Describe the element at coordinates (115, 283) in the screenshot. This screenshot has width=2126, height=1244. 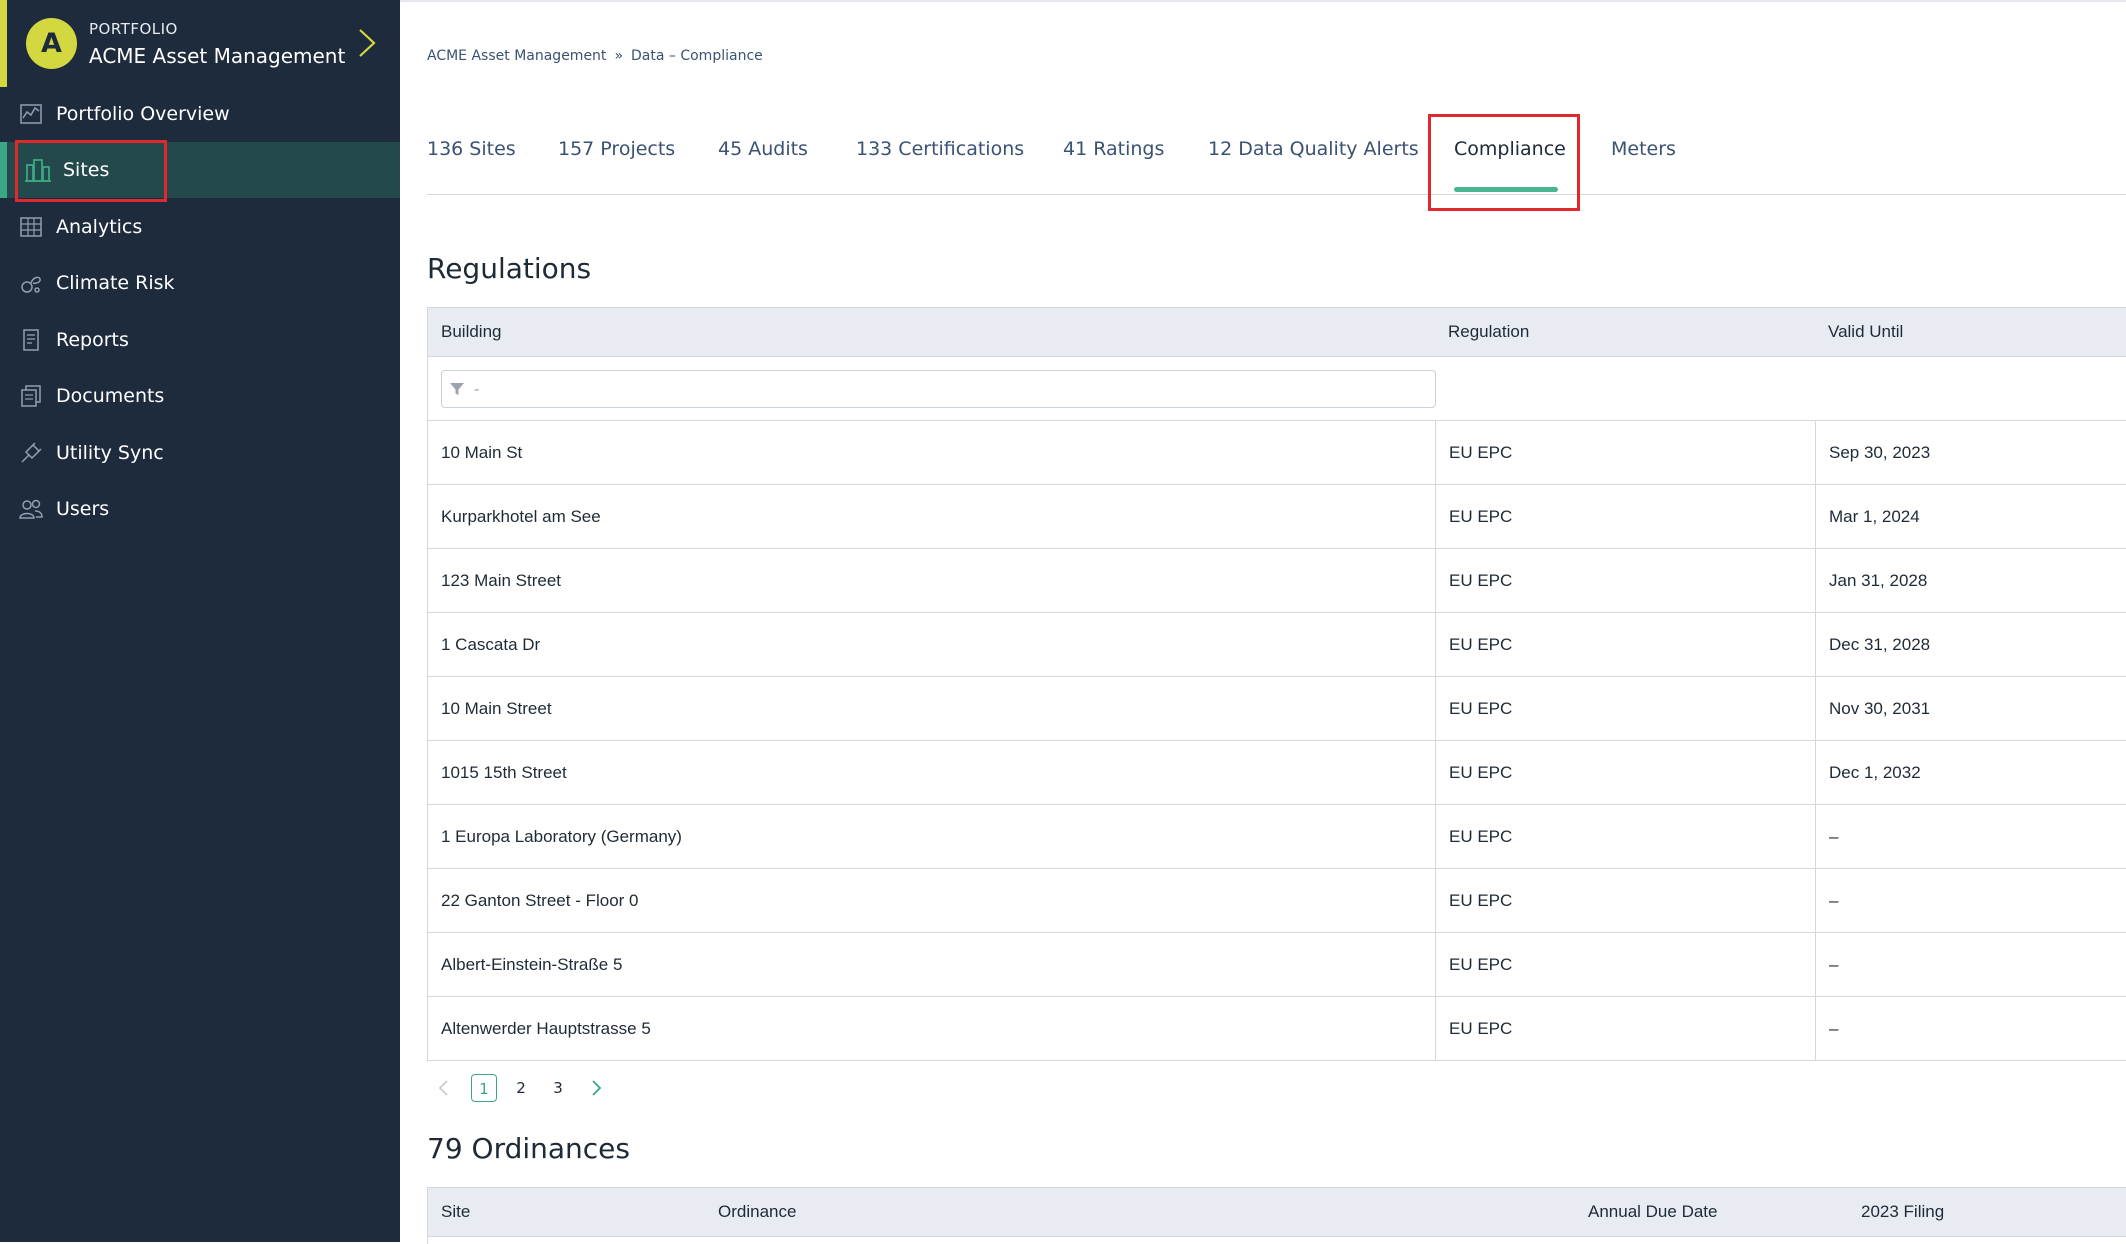
I see `sidebar-item-label: Climate Risk` at that location.